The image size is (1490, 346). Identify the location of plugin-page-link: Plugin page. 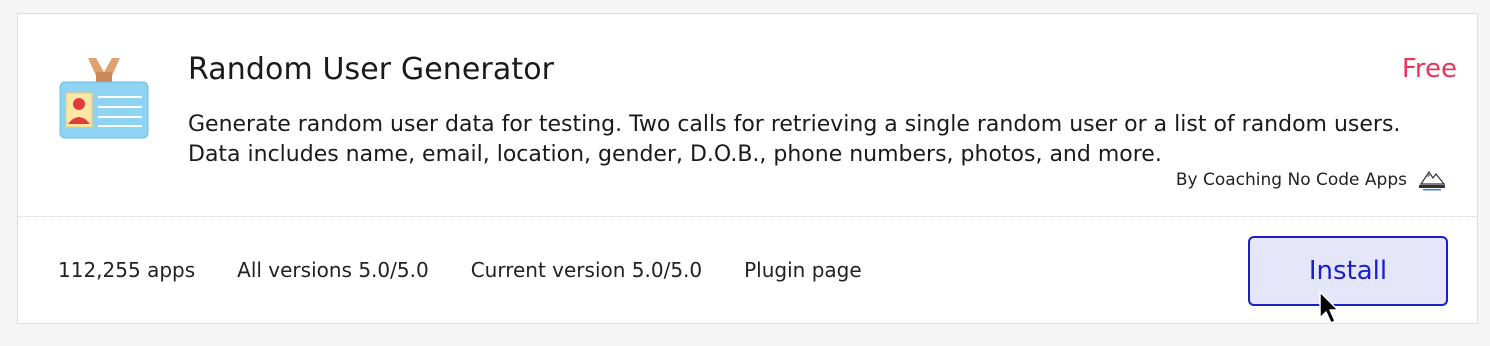
(803, 270).